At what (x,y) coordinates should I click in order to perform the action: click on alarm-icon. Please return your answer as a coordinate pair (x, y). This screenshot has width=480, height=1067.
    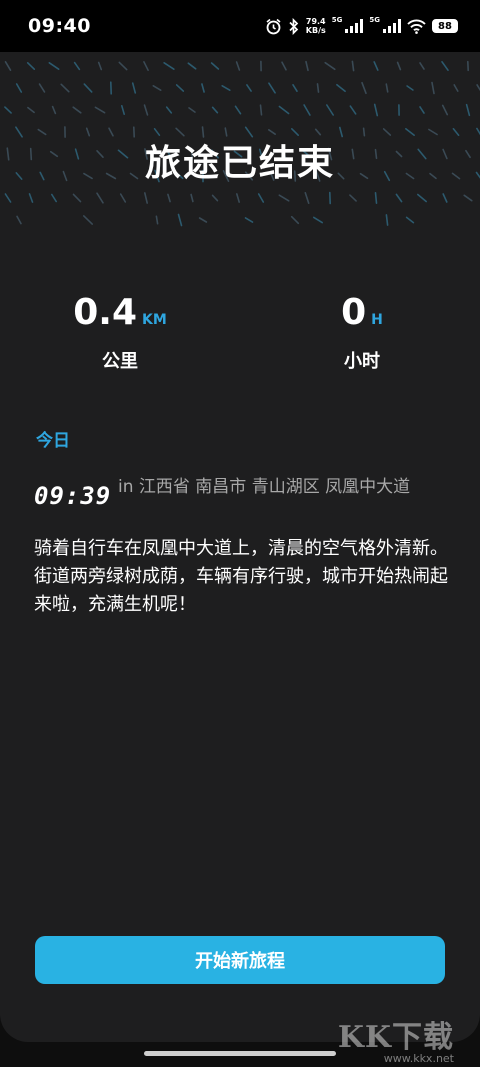
    Looking at the image, I should click on (273, 26).